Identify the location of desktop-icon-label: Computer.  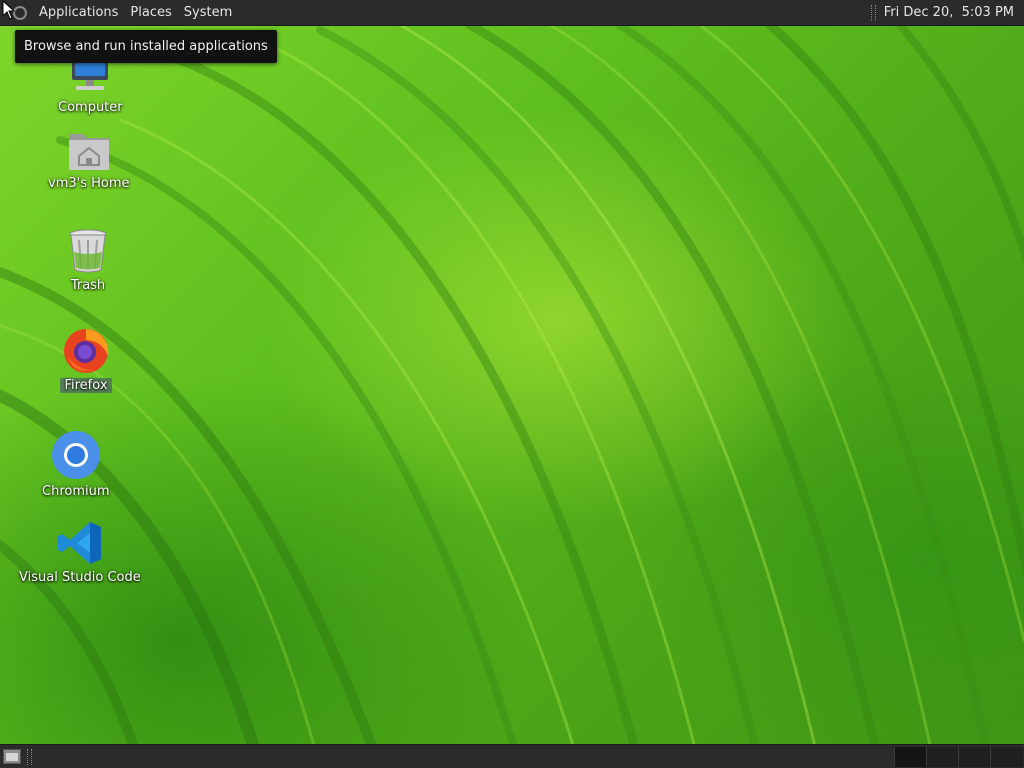
(90, 107).